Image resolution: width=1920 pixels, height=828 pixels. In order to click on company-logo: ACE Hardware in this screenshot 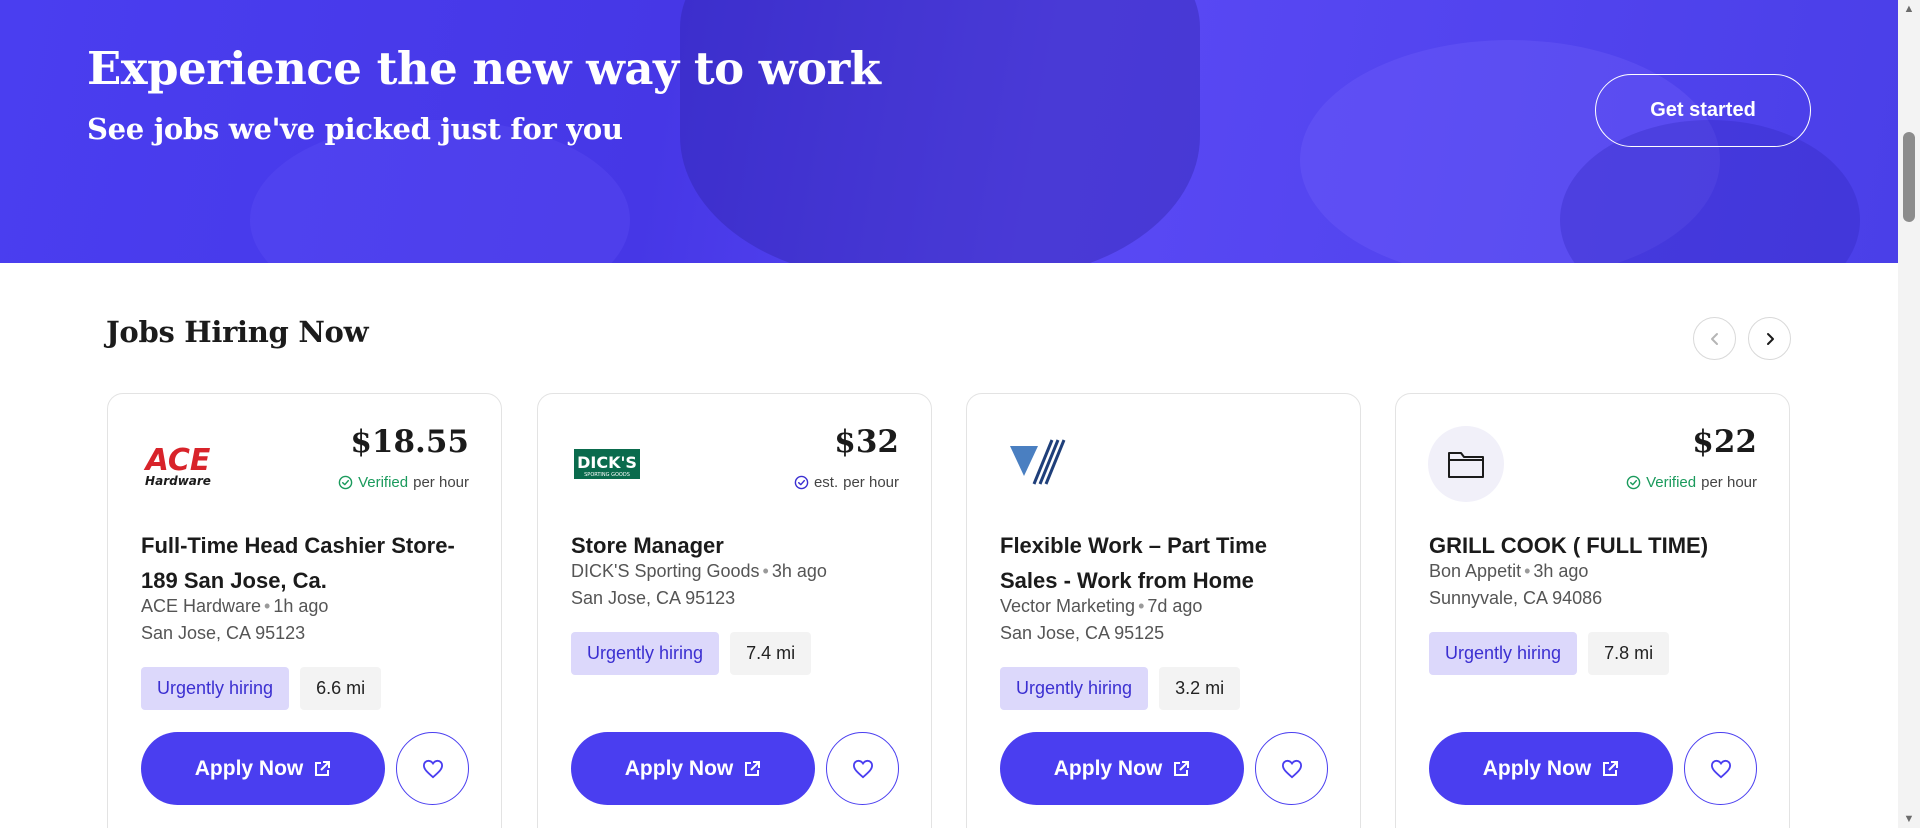, I will do `click(178, 464)`.